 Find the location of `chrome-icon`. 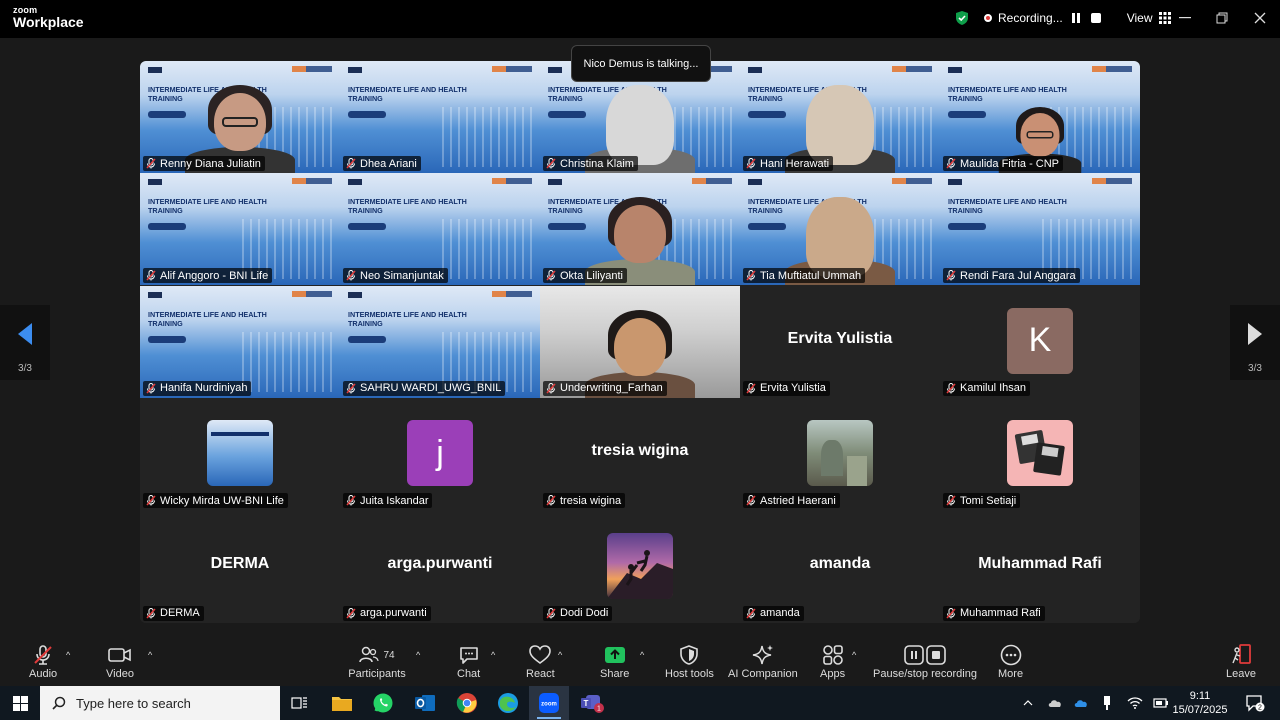

chrome-icon is located at coordinates (467, 703).